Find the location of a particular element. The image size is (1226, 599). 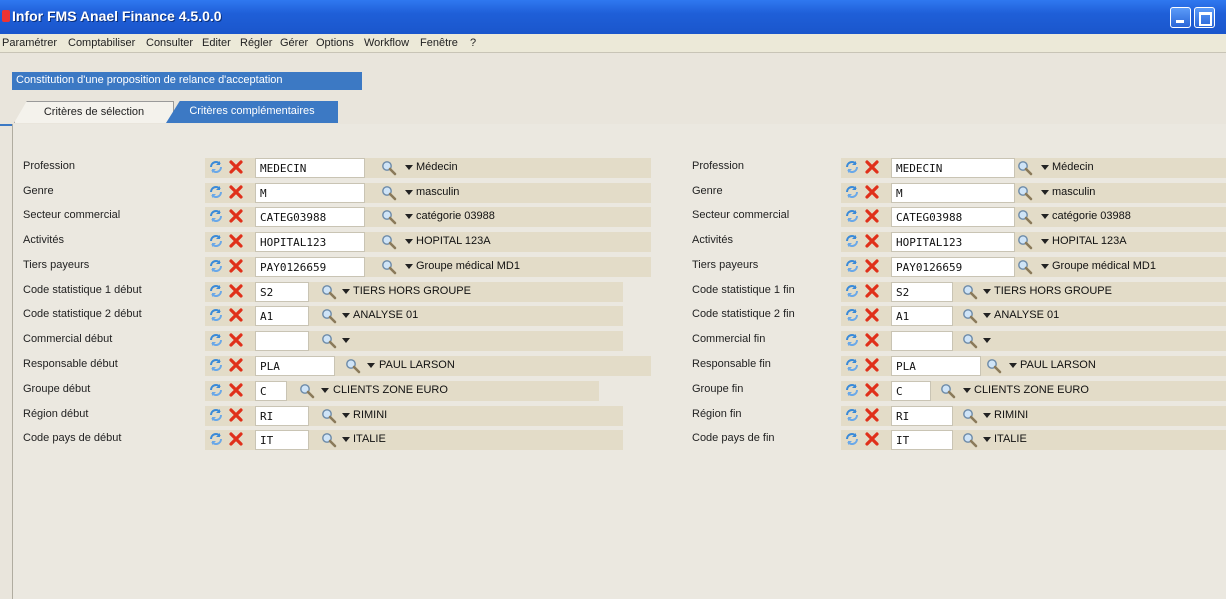

title-bar: Infor FMS Anael Finance 4.5.0.0 is located at coordinates (613, 17).